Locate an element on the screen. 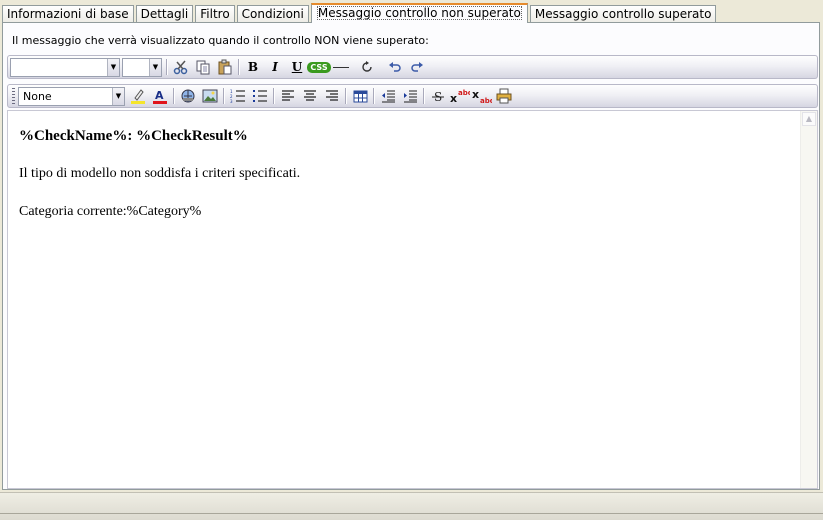 This screenshot has height=520, width=823. paragraph-style-select: None ▼ is located at coordinates (71, 96).